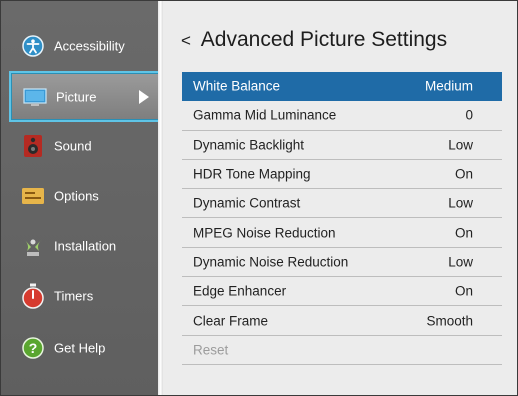 This screenshot has height=396, width=518. Describe the element at coordinates (33, 146) in the screenshot. I see `speaker-icon` at that location.